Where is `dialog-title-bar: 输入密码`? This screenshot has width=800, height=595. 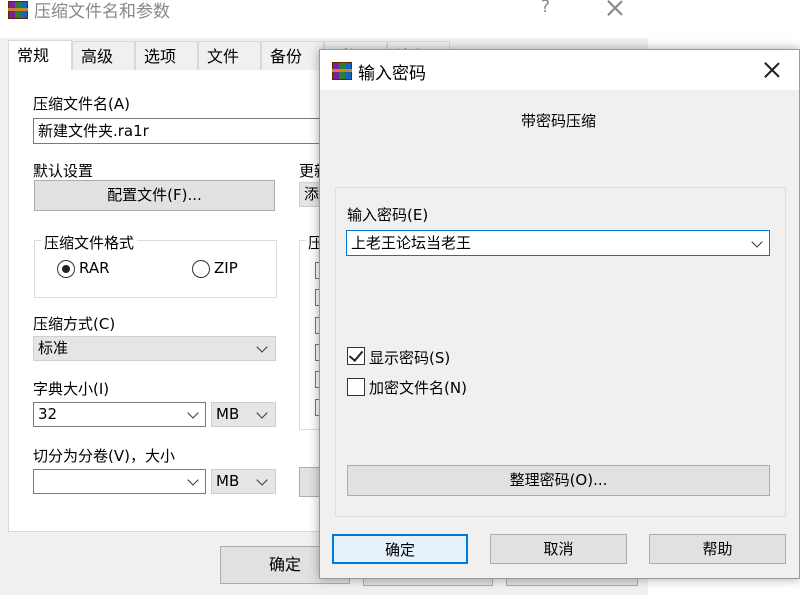
dialog-title-bar: 输入密码 is located at coordinates (559, 70).